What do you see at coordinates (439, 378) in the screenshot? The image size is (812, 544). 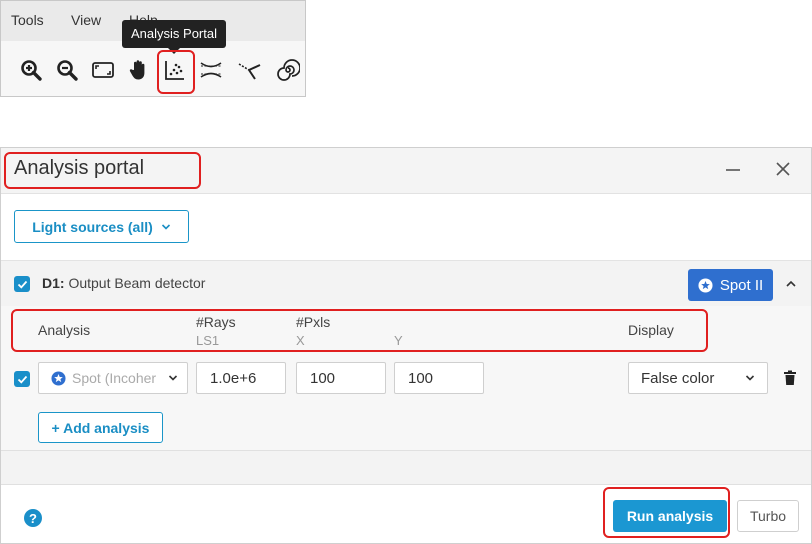 I see `pxls-y-input` at bounding box center [439, 378].